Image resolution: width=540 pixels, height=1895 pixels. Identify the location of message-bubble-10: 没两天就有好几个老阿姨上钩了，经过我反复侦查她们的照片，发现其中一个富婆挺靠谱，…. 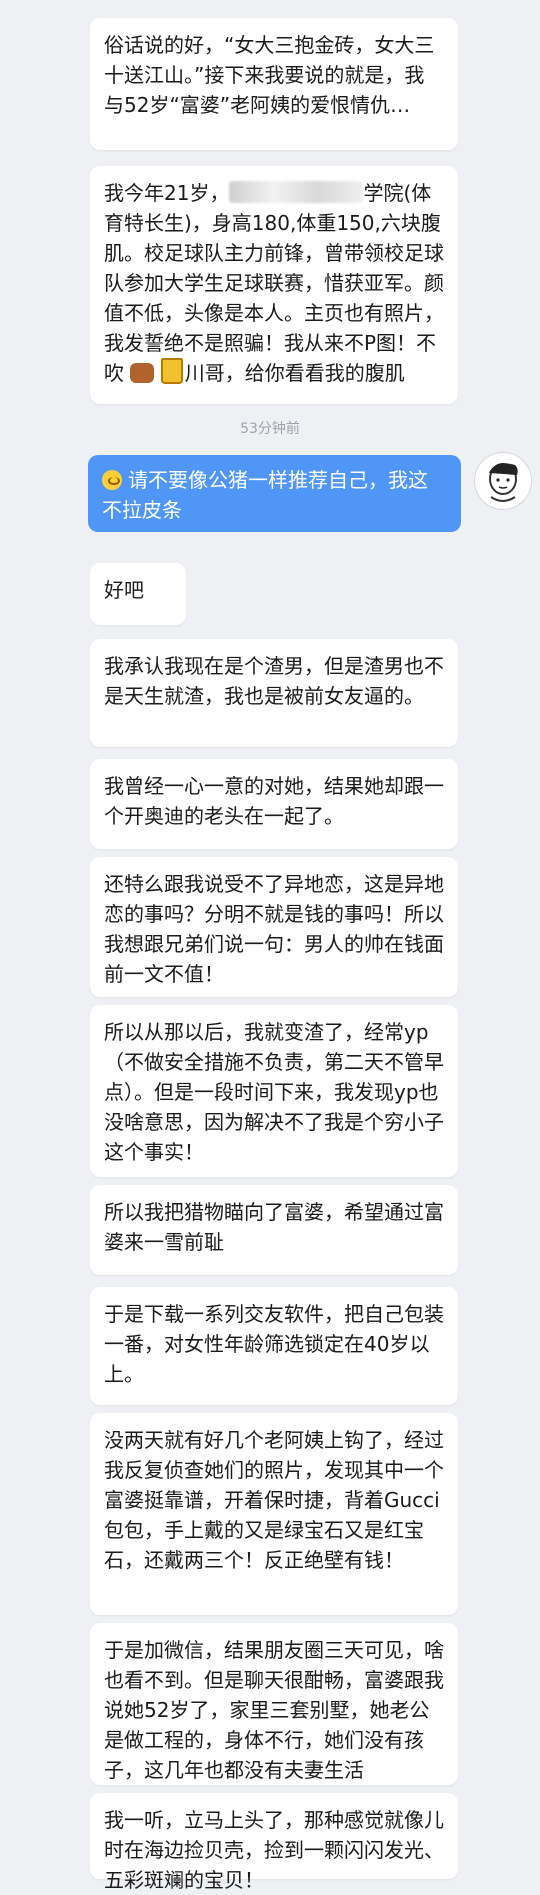
(274, 1514).